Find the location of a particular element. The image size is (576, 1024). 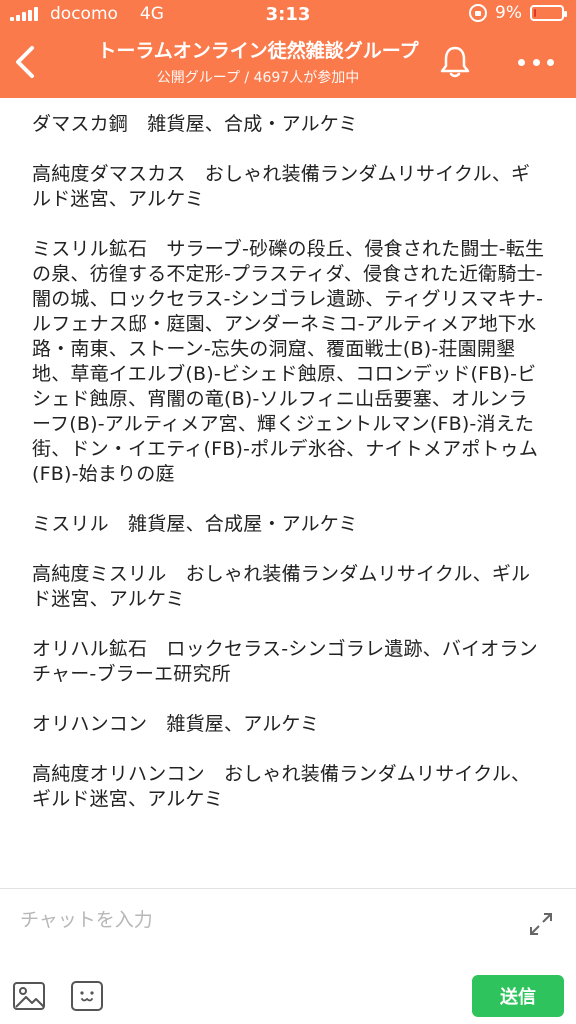

back-icon is located at coordinates (27, 62).